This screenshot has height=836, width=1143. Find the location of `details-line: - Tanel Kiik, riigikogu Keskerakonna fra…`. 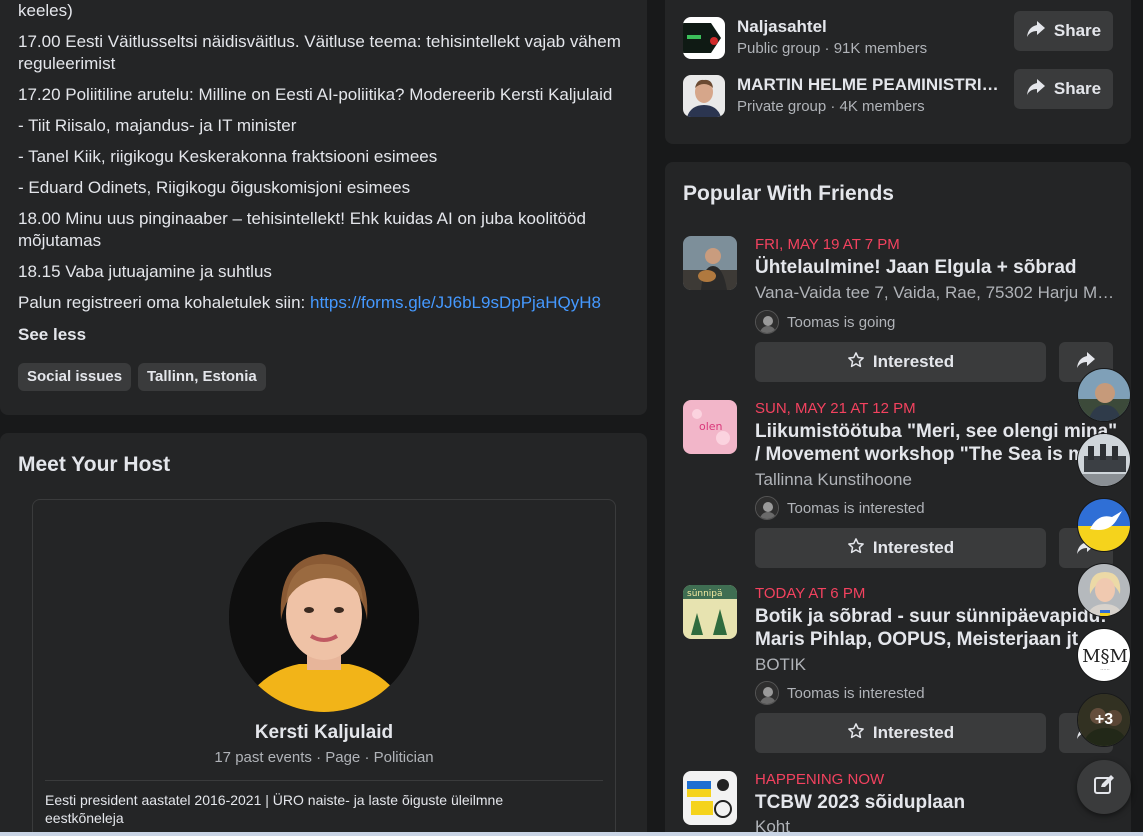

details-line: - Tanel Kiik, riigikogu Keskerakonna fra… is located at coordinates (228, 156).